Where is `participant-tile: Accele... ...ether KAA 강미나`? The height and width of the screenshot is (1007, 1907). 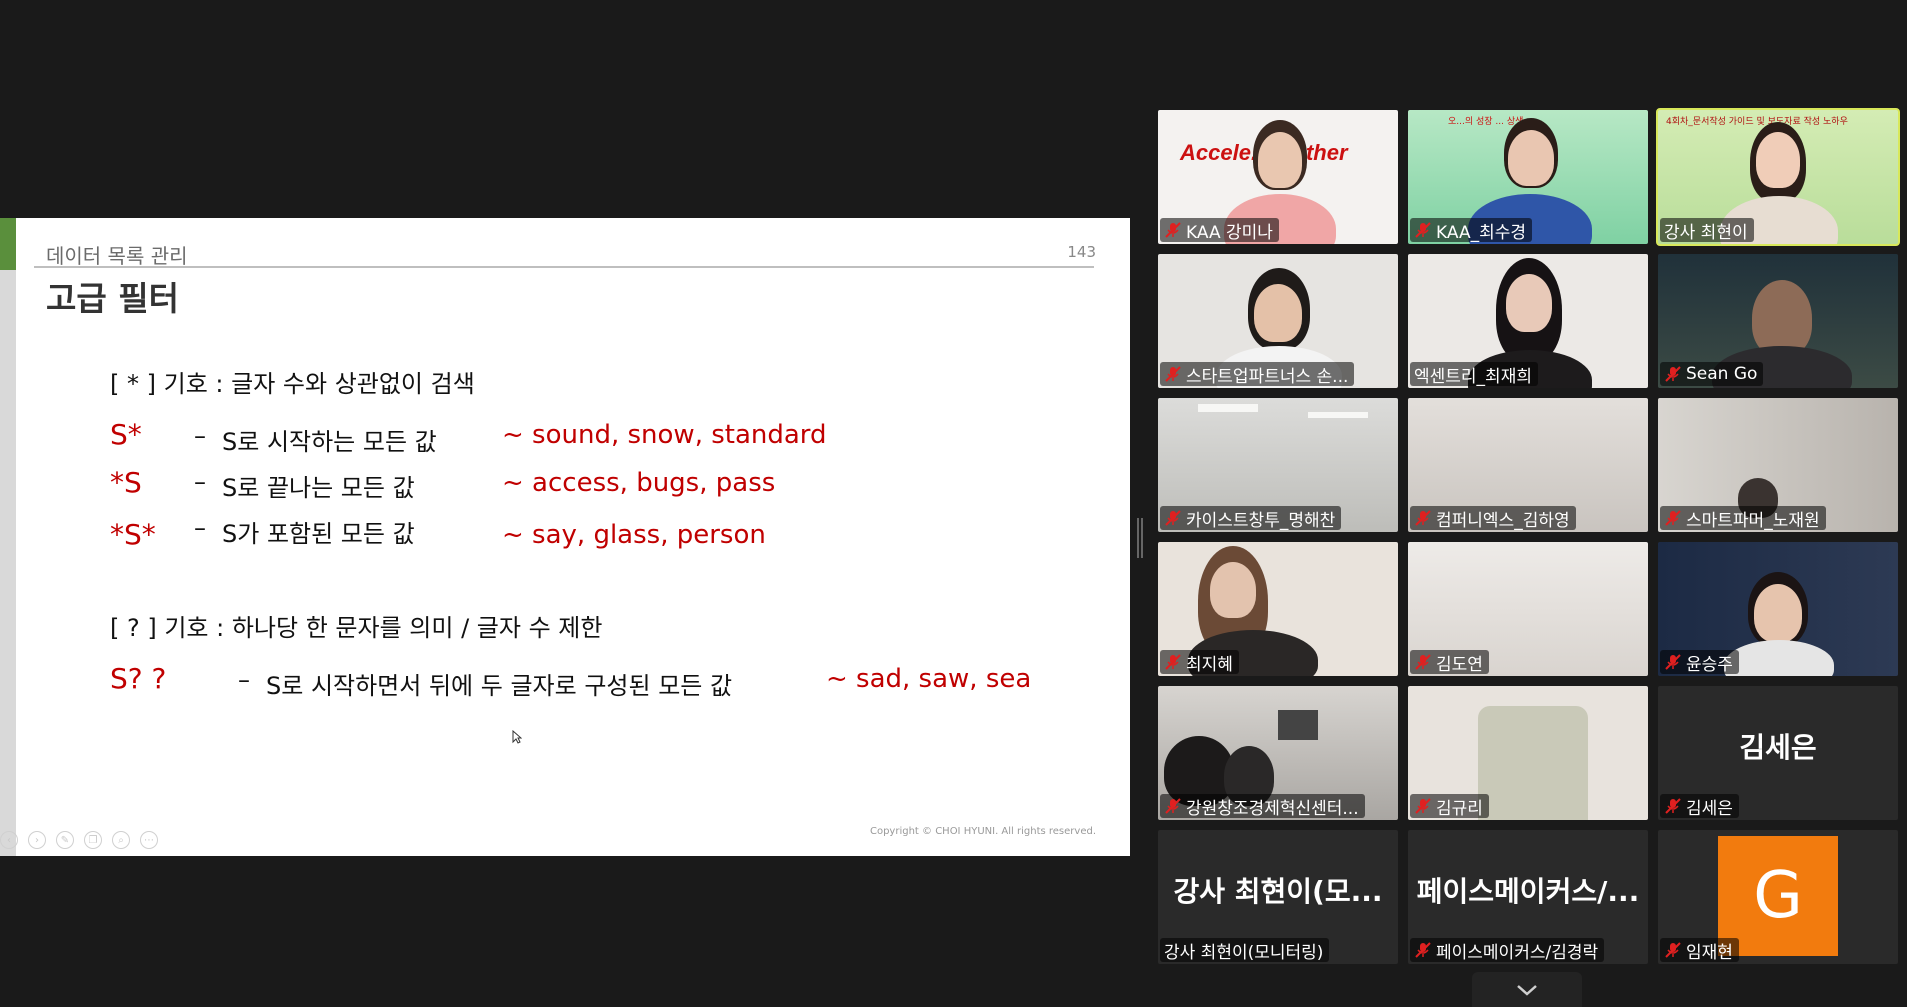
participant-tile: Accele... ...ether KAA 강미나 is located at coordinates (1278, 177).